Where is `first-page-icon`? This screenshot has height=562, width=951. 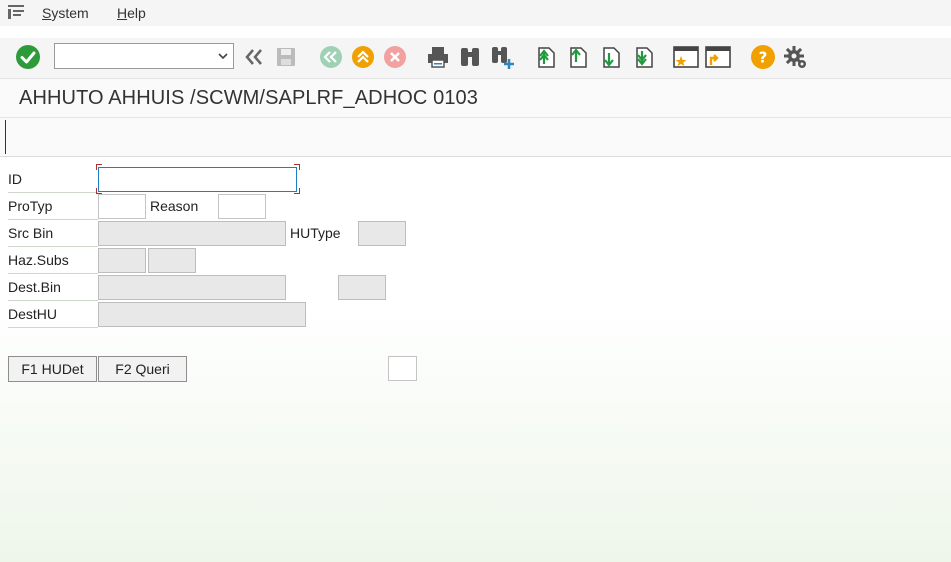 first-page-icon is located at coordinates (546, 57).